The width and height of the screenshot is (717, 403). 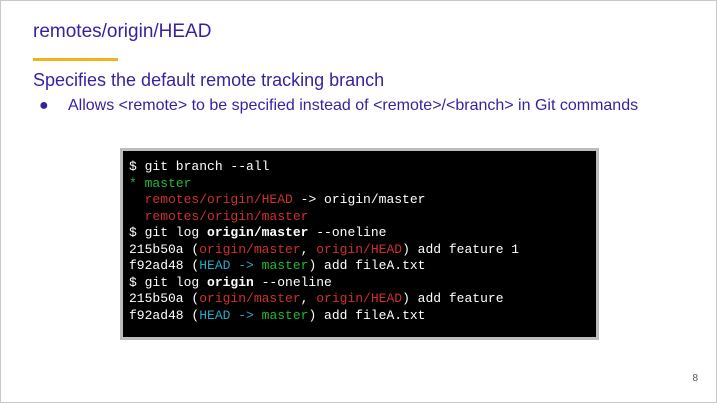 I want to click on command-text: $ git branch --all, so click(x=199, y=166).